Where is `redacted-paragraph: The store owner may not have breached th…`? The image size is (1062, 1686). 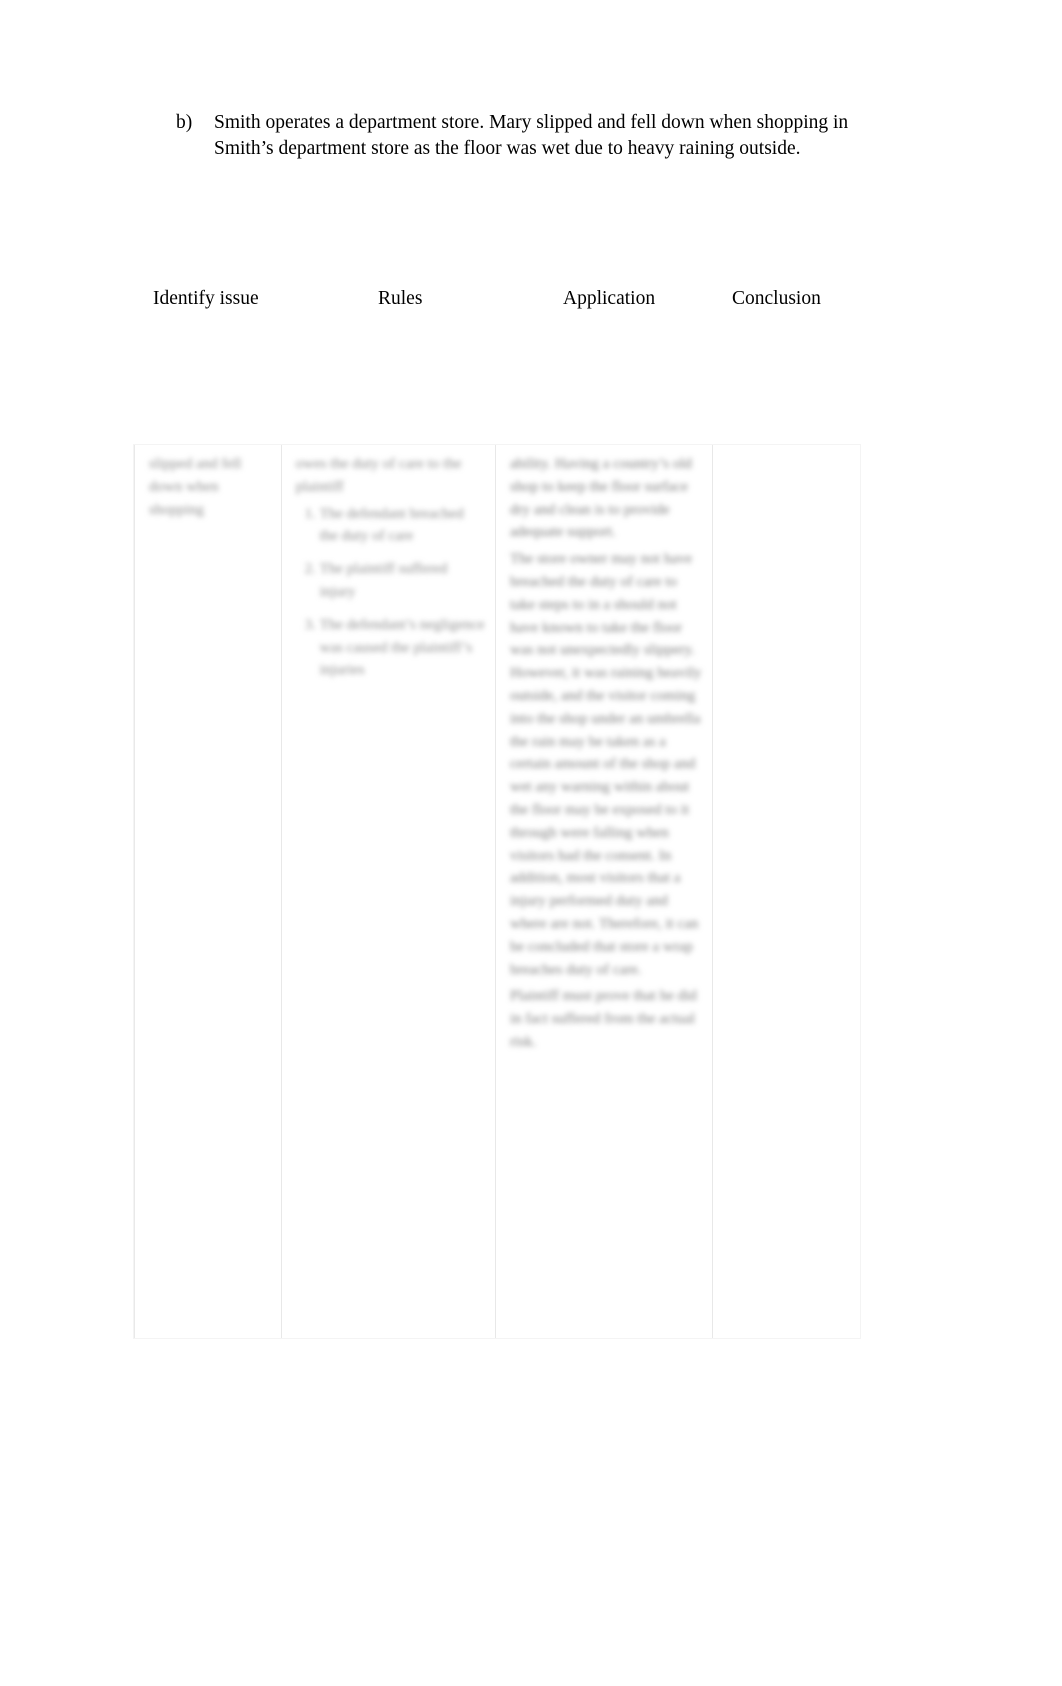
redacted-paragraph: The store owner may not have breached th… is located at coordinates (606, 764).